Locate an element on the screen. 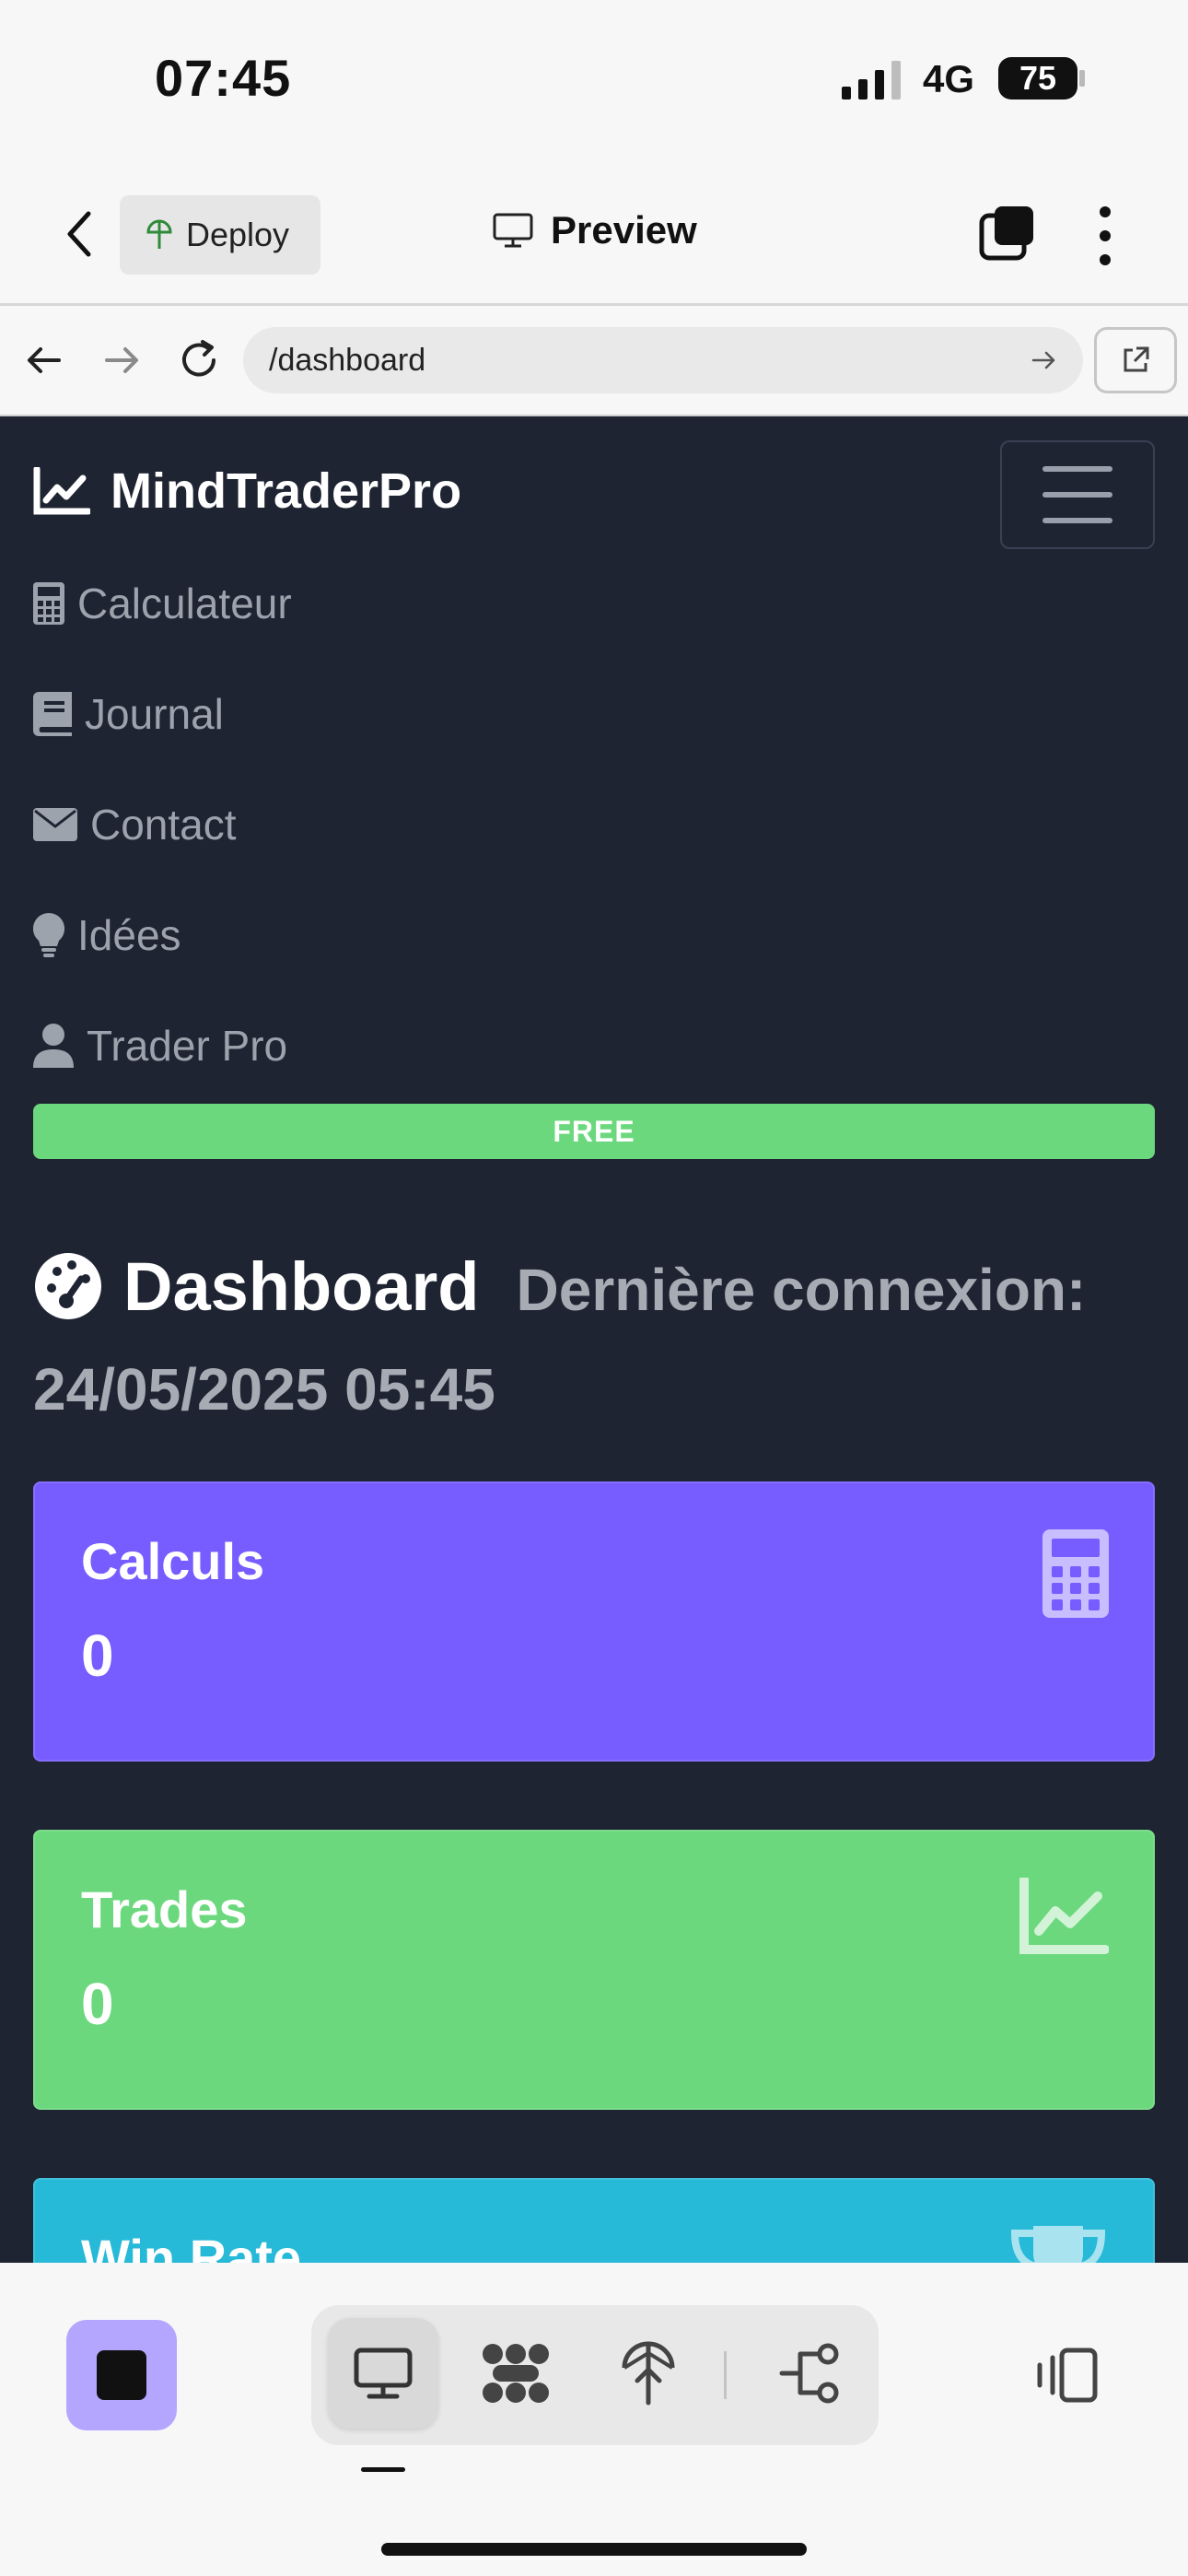 This screenshot has width=1188, height=2576. last-login-label: Dernière connexion: is located at coordinates (801, 1290).